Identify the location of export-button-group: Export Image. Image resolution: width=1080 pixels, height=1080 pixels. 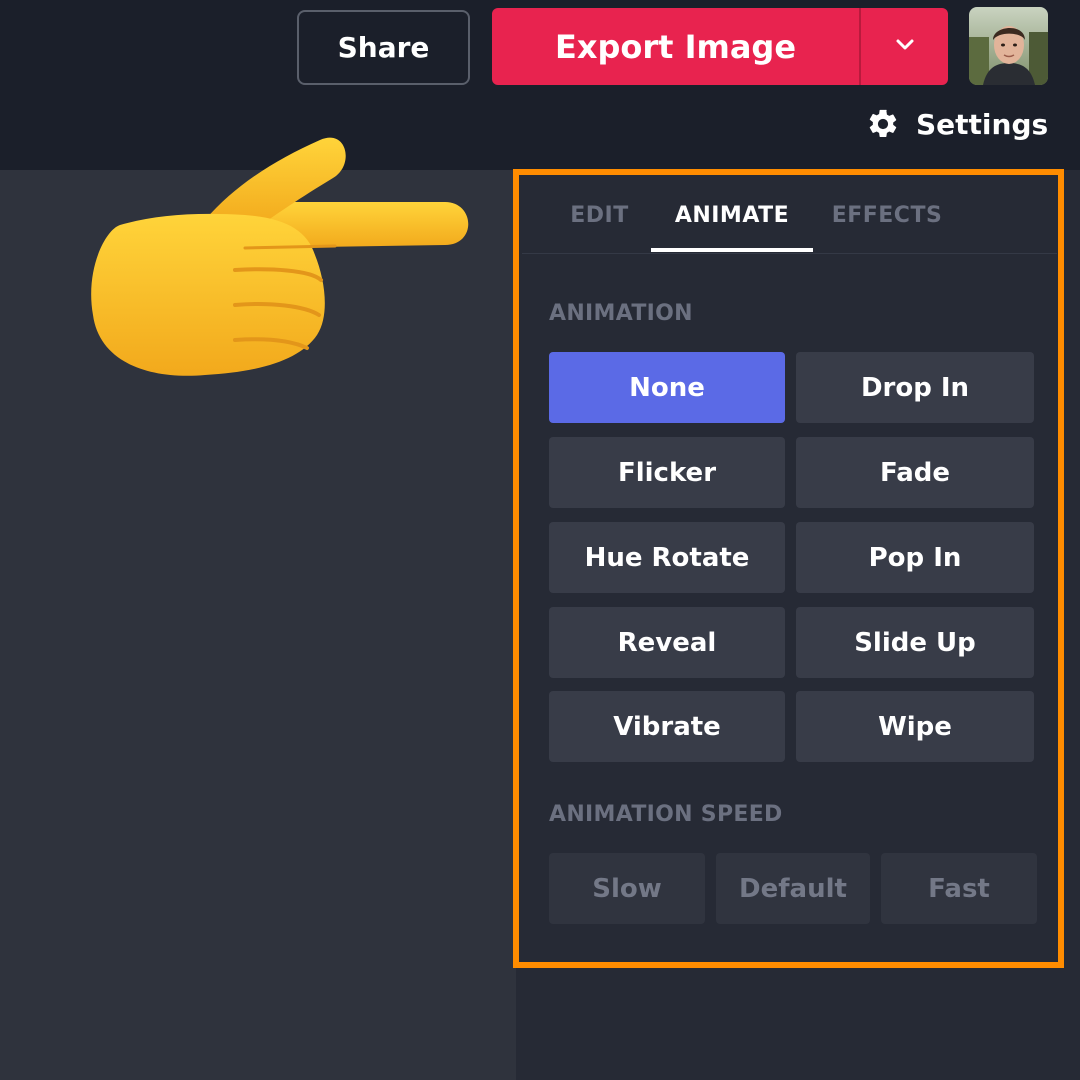
(720, 46).